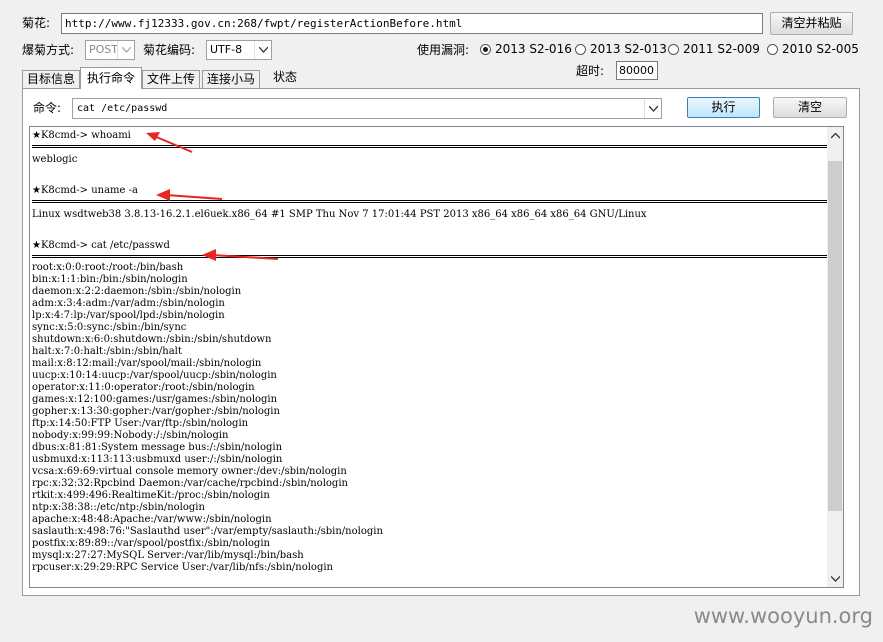 The image size is (883, 642). What do you see at coordinates (101, 245) in the screenshot?
I see `prompt-line: ★K8cmd-> cat /etc/passwd` at bounding box center [101, 245].